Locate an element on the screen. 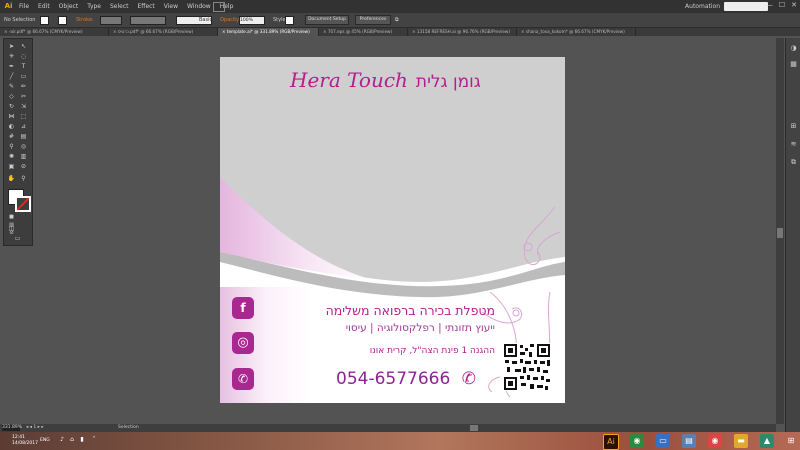 The height and width of the screenshot is (450, 800). rotate-tool-icon: ↻ is located at coordinates (11, 107).